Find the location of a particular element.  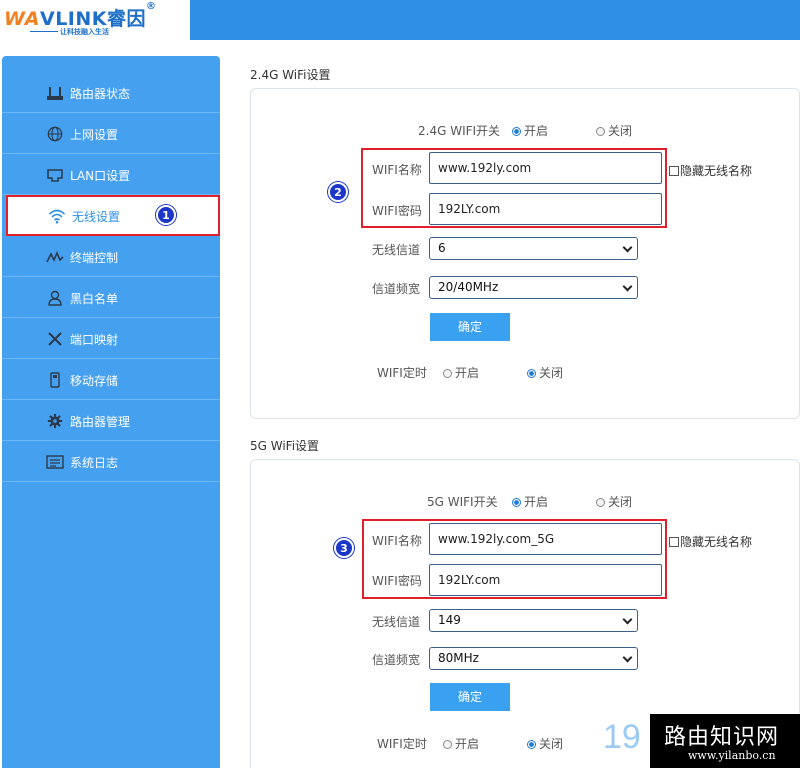

sidebar-item-black-white-list: 黑白名单 is located at coordinates (111, 297).